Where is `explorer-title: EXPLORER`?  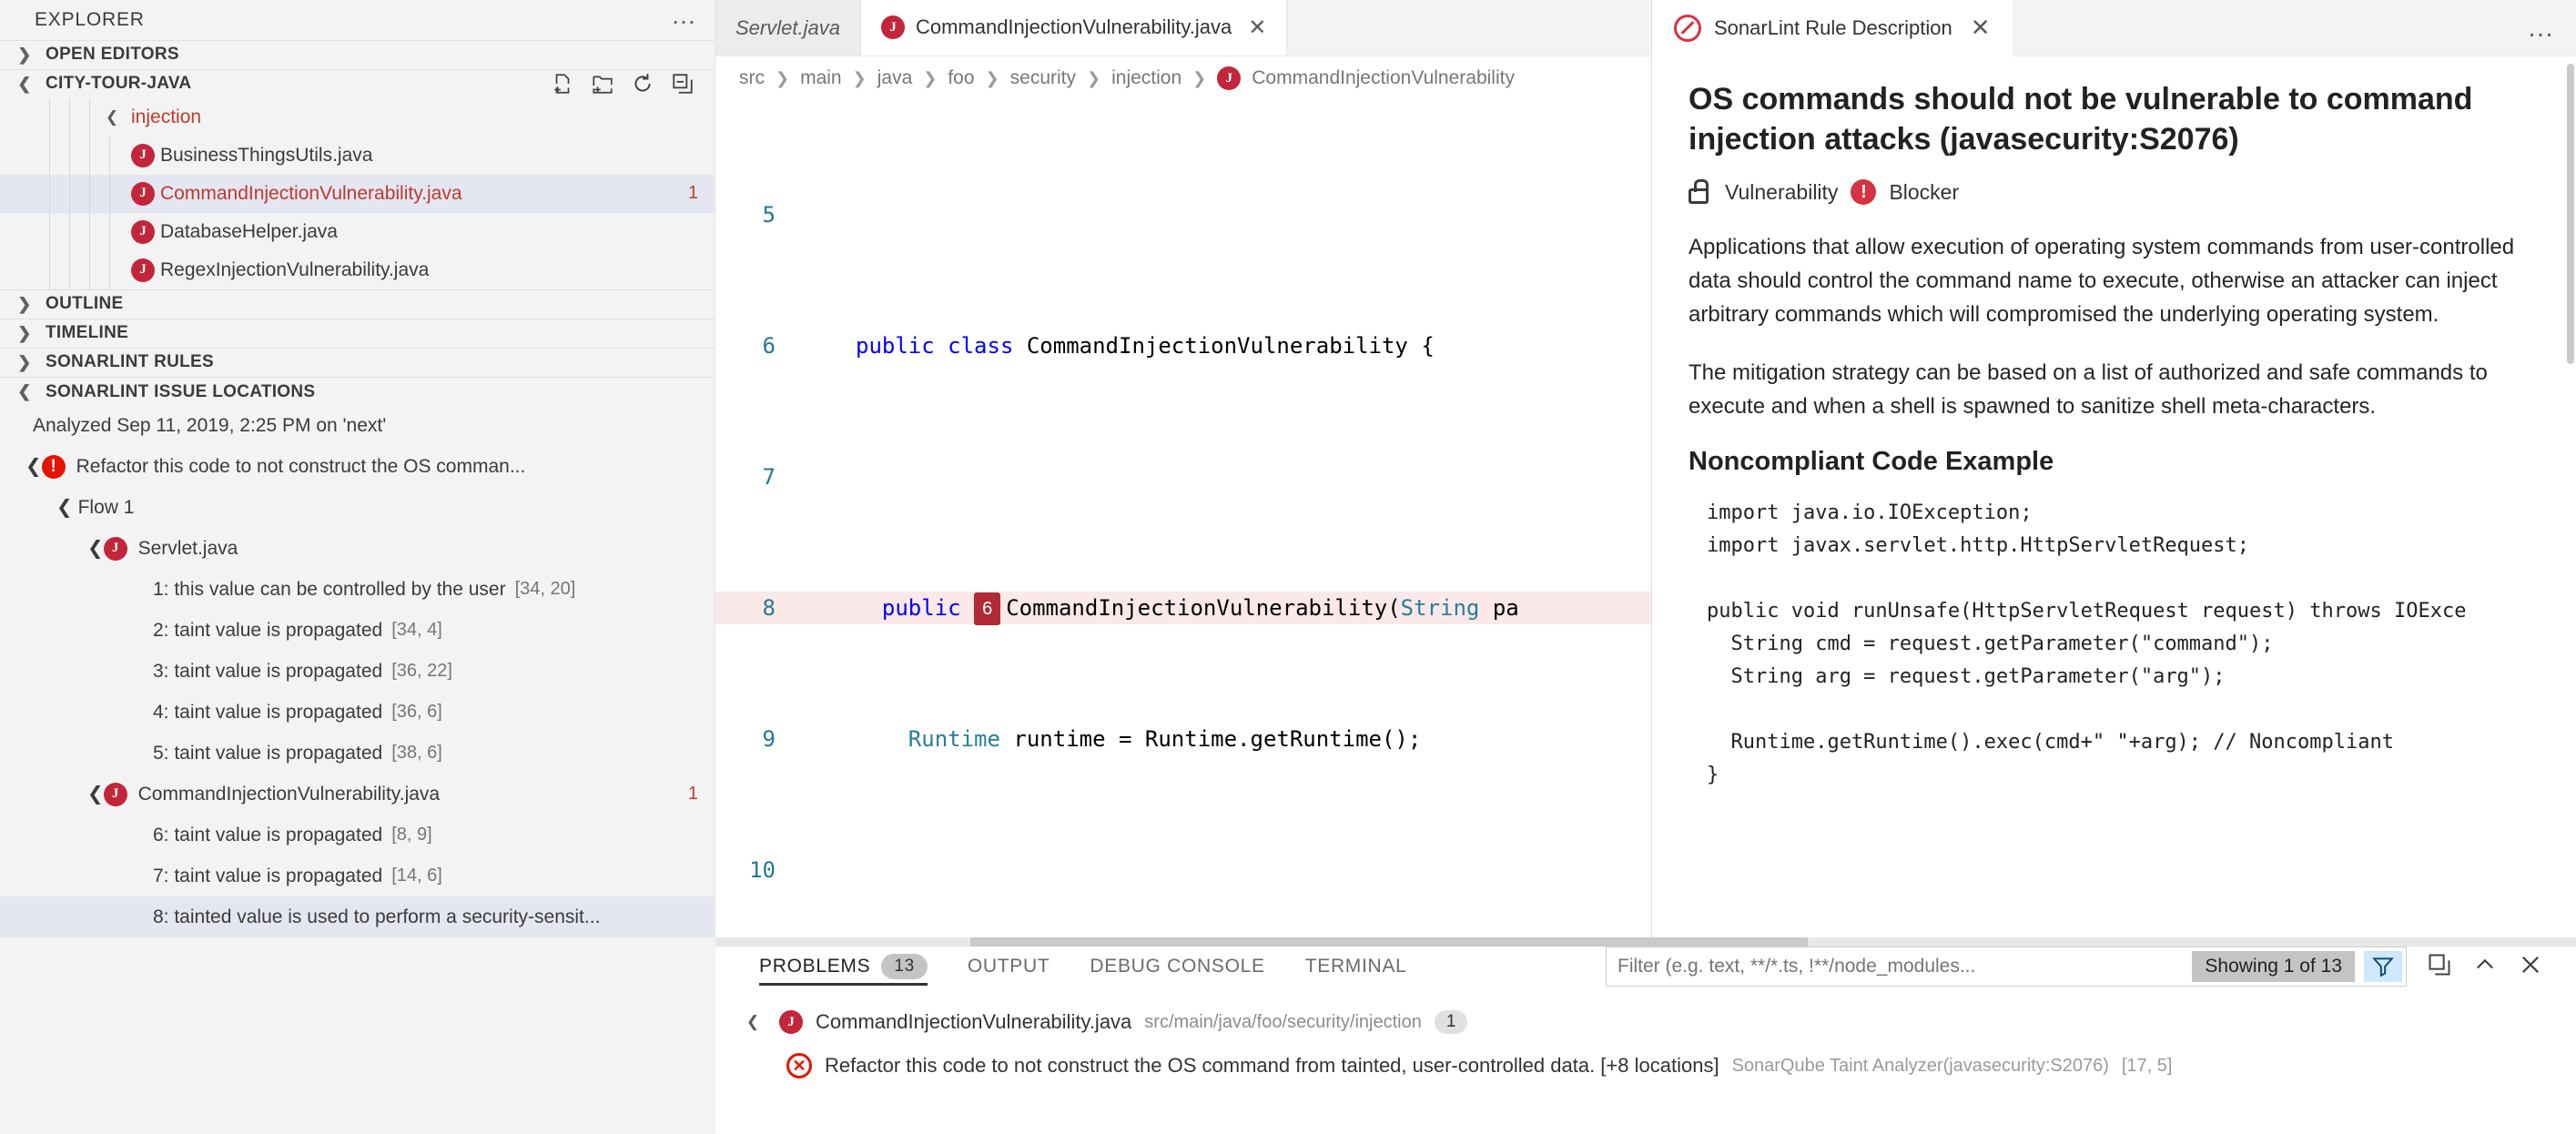
explorer-title: EXPLORER is located at coordinates (90, 19).